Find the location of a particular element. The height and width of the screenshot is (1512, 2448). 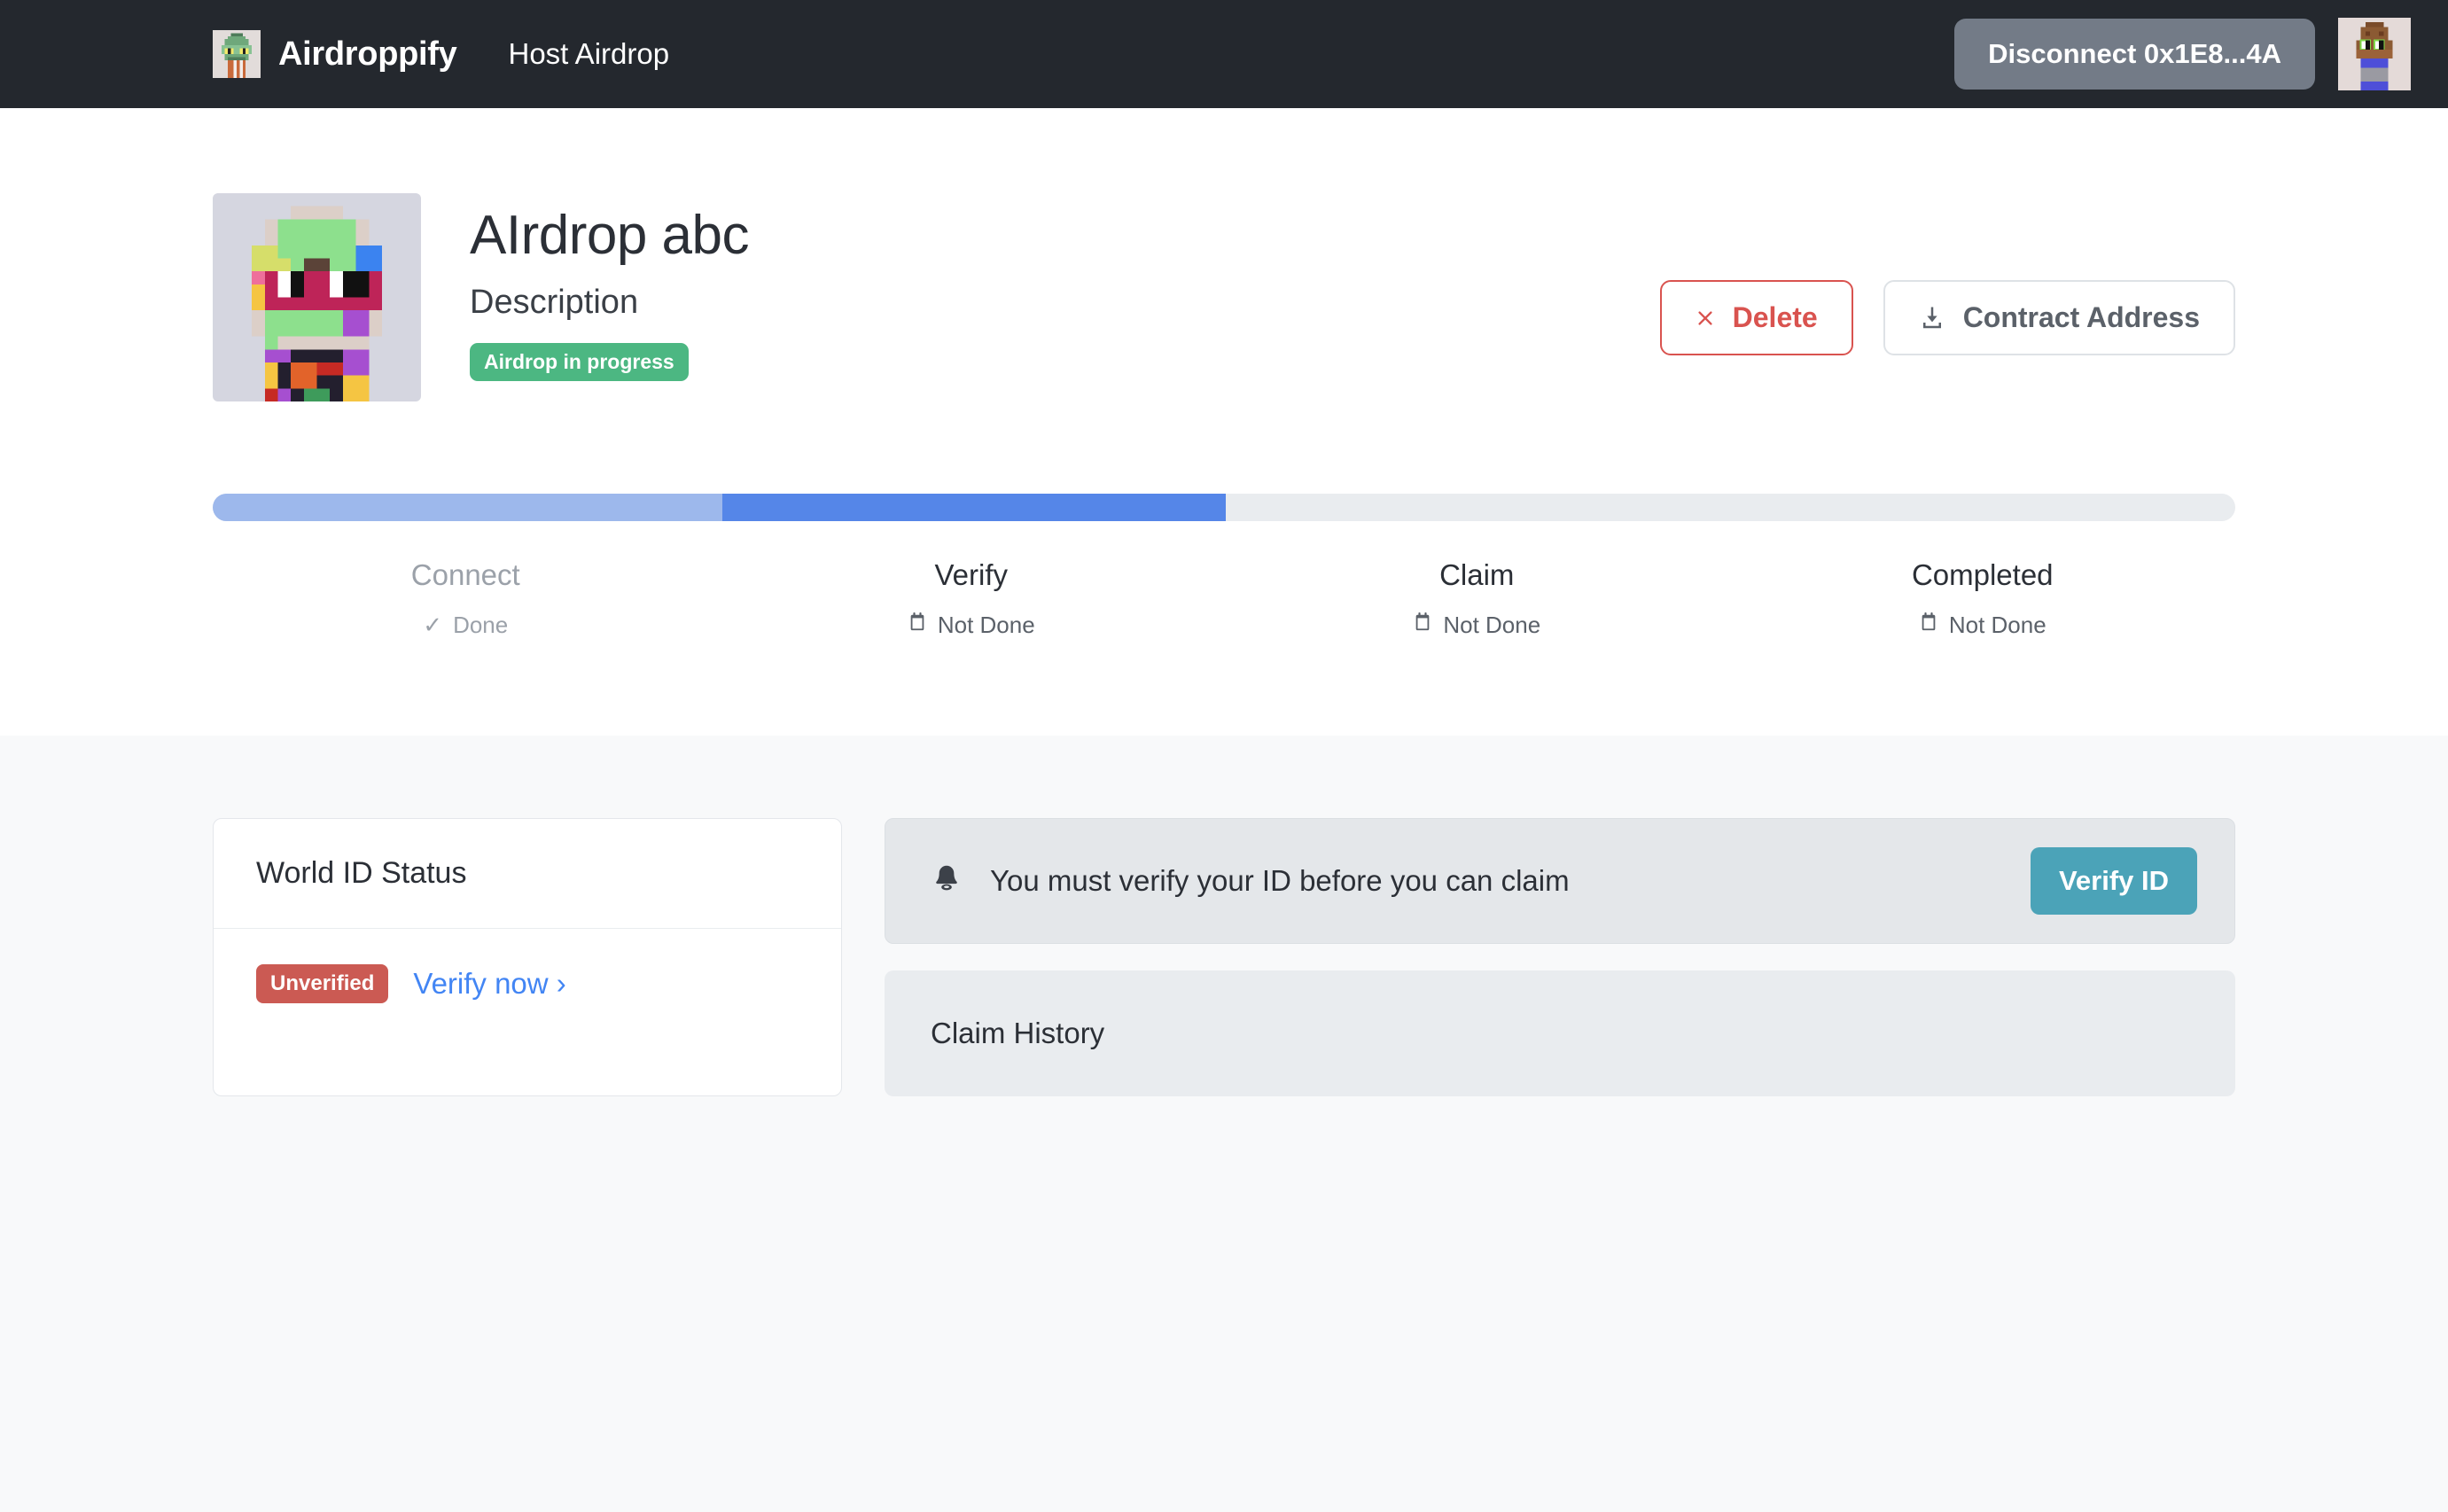

progress-step-claim: Claim Not Done is located at coordinates (1477, 599).